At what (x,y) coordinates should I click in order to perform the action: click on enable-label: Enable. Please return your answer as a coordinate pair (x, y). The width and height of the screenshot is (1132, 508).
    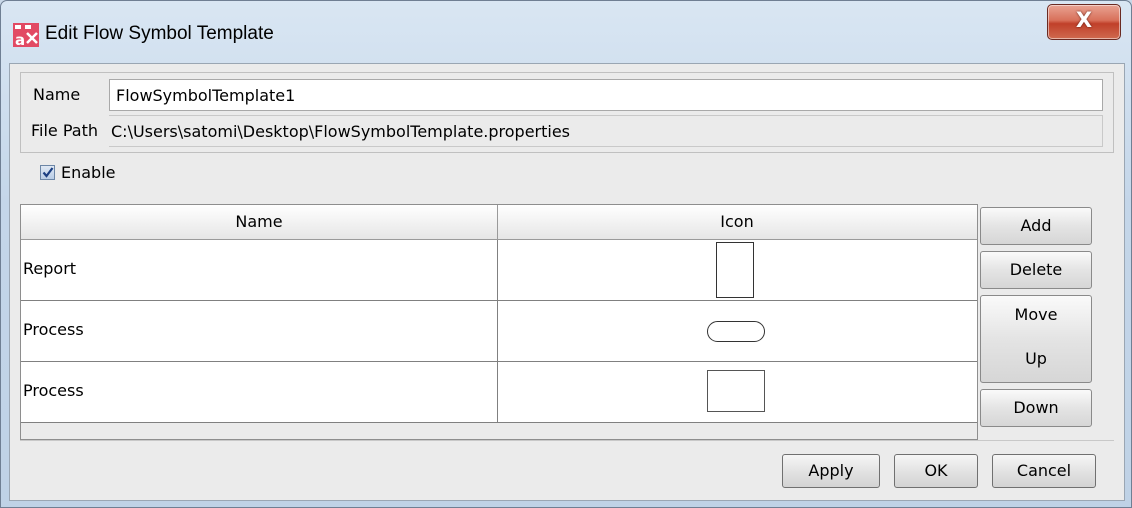
    Looking at the image, I should click on (88, 172).